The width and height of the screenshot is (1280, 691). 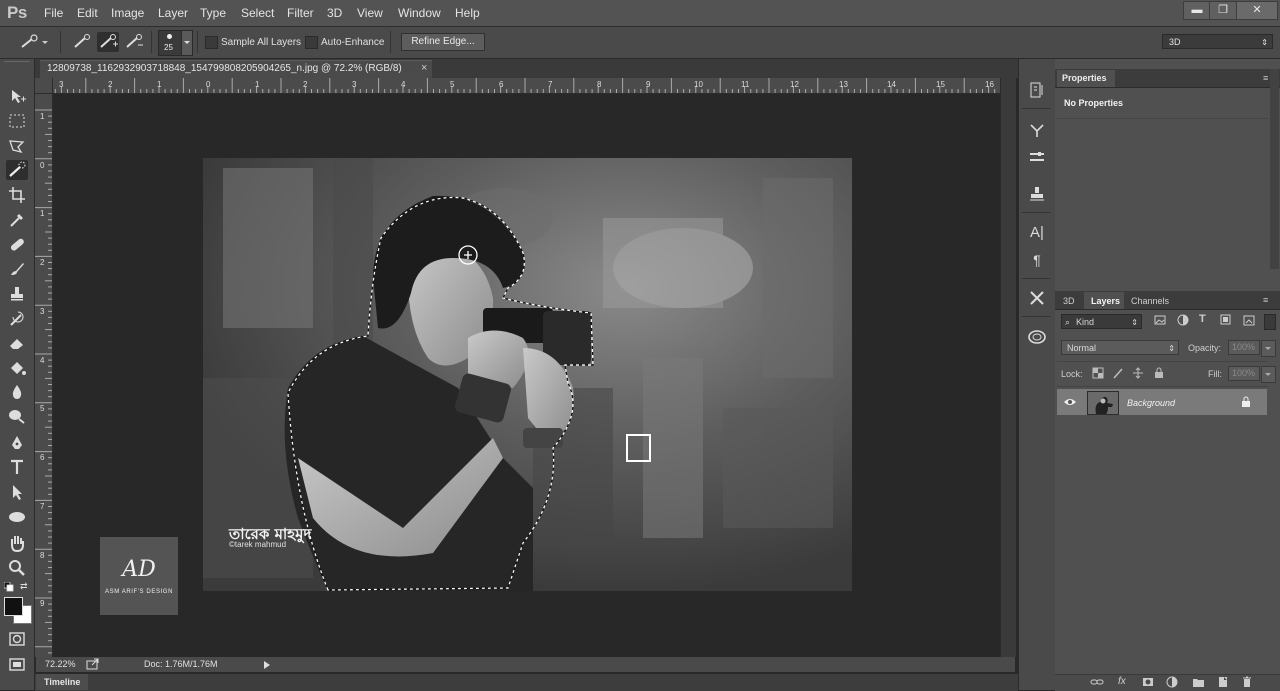 What do you see at coordinates (17, 567) in the screenshot?
I see `zoom-tool` at bounding box center [17, 567].